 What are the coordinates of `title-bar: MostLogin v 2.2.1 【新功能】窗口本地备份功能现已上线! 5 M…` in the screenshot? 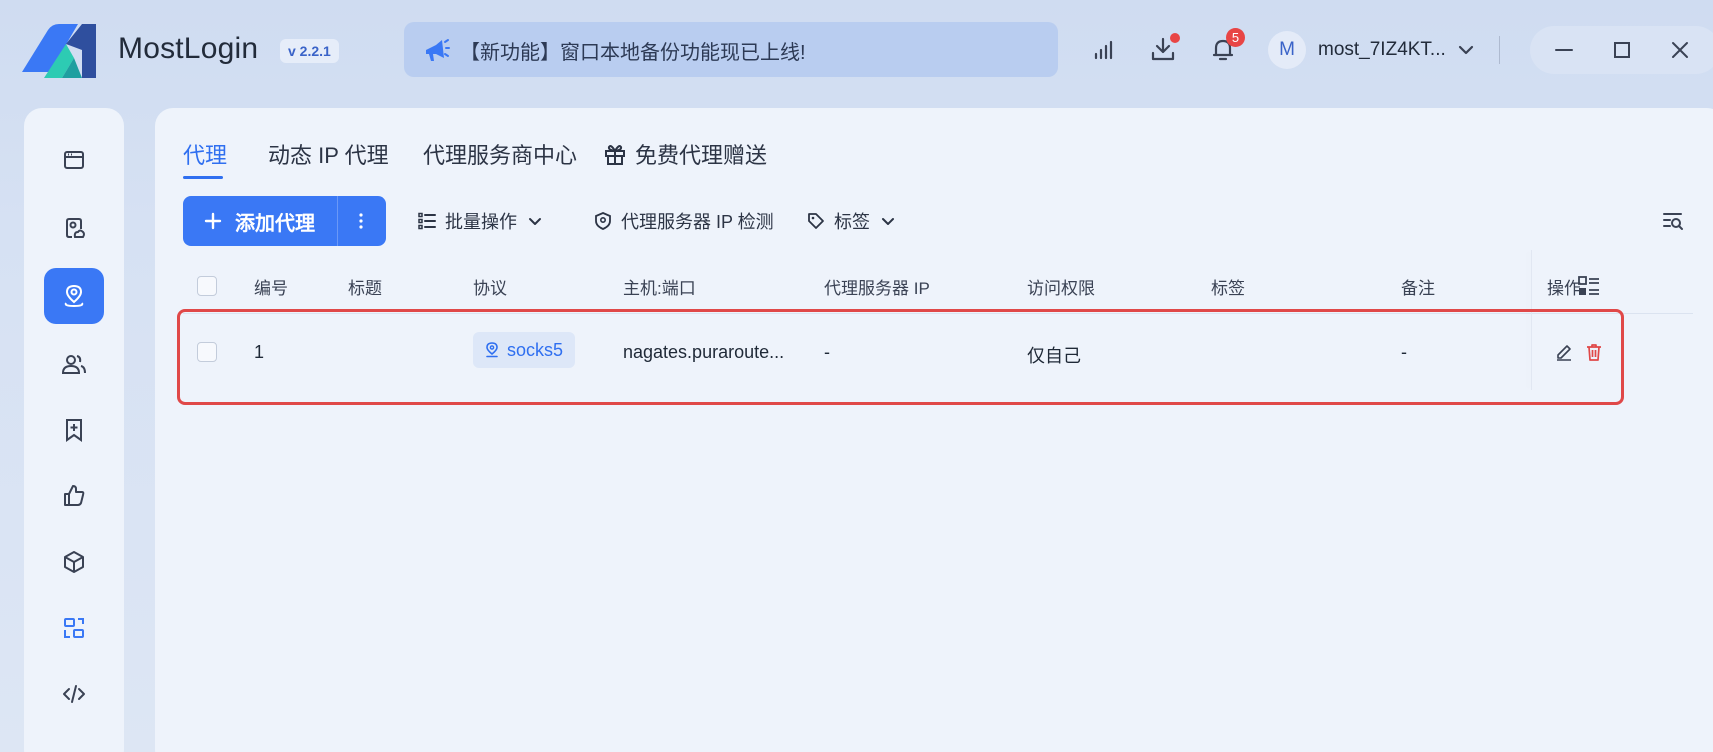 It's located at (856, 50).